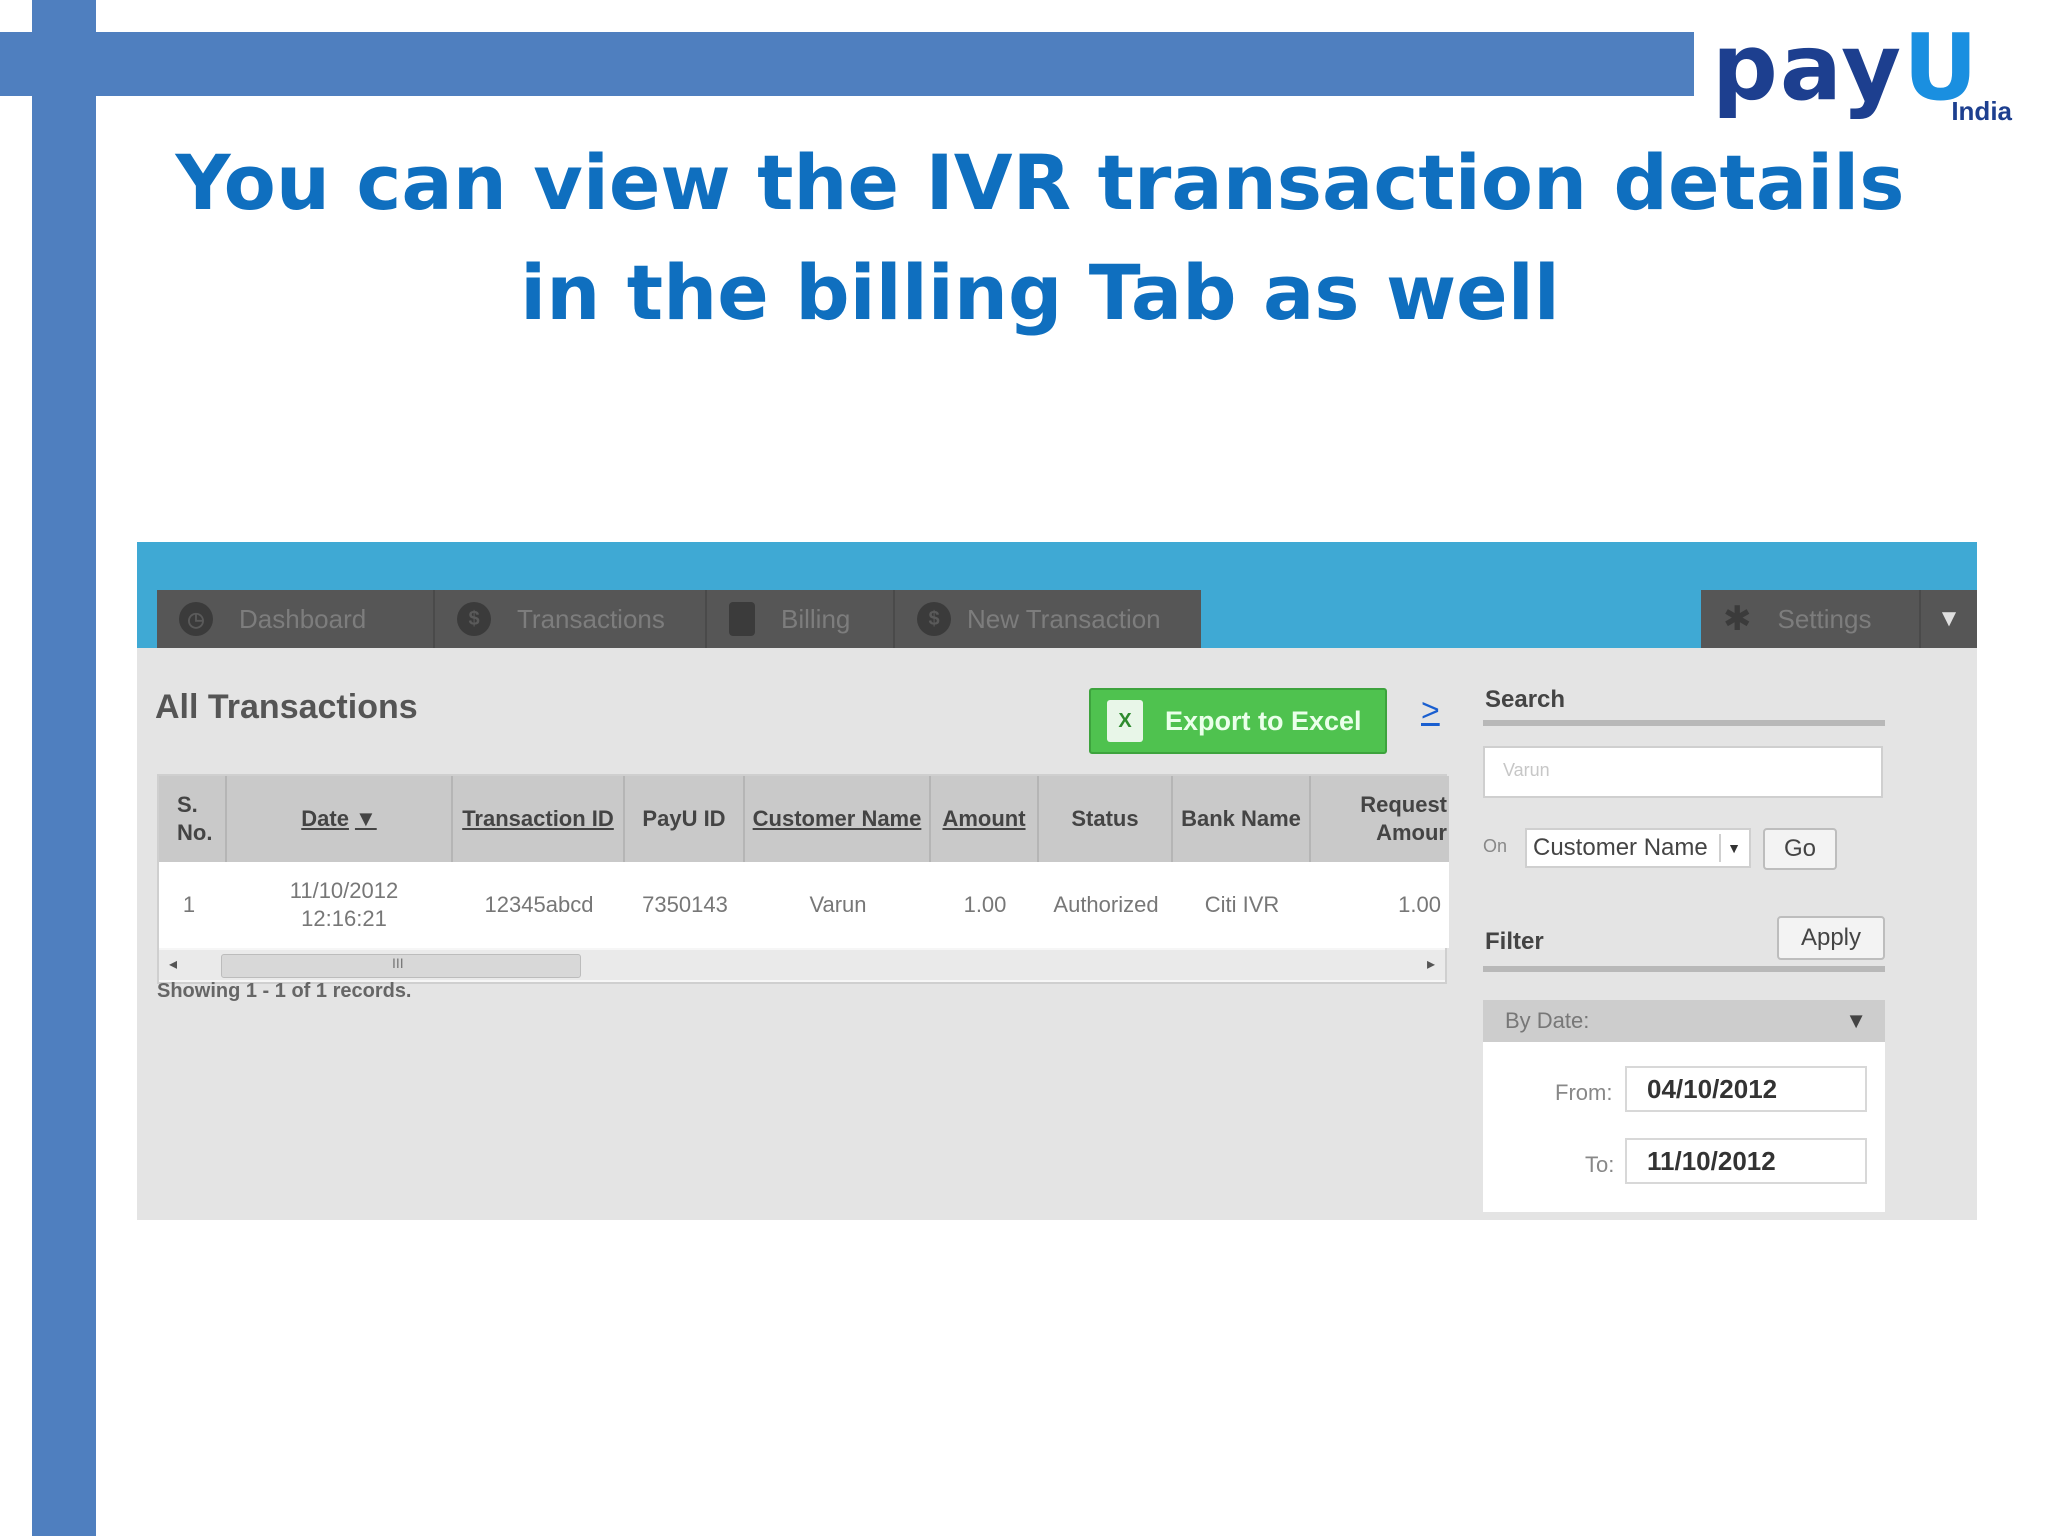 The width and height of the screenshot is (2048, 1536). I want to click on logo-subtitle: India, so click(1981, 111).